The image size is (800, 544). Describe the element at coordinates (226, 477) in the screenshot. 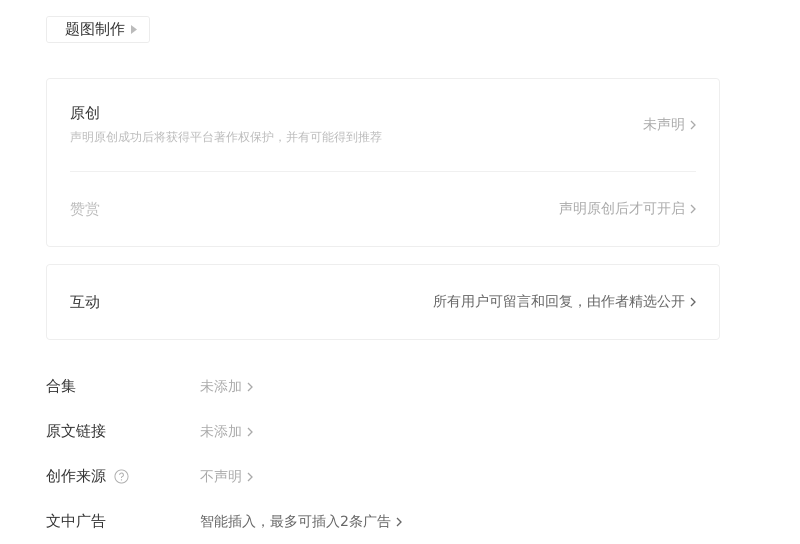

I see `setting-link: 不声明` at that location.